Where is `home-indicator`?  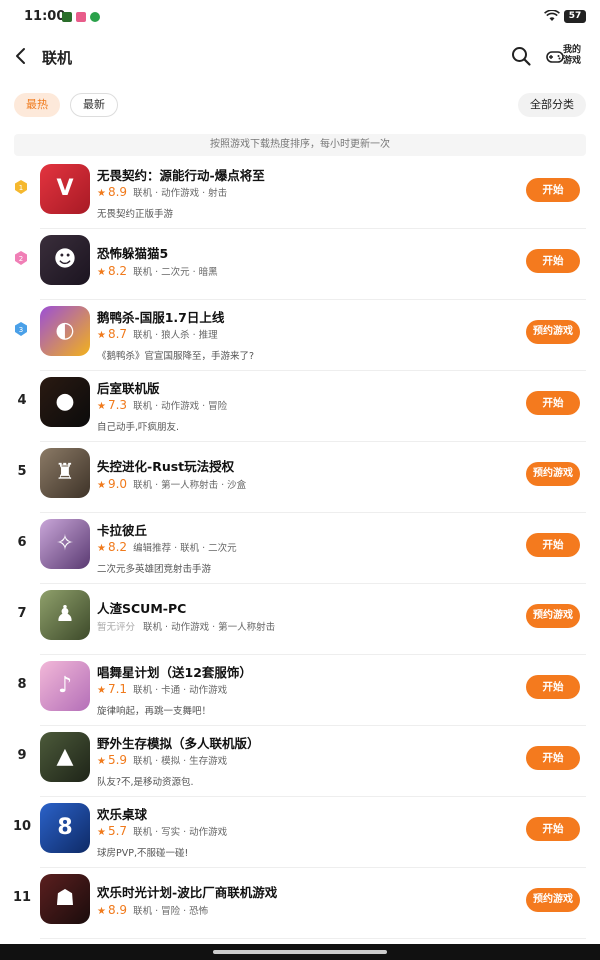 home-indicator is located at coordinates (300, 952).